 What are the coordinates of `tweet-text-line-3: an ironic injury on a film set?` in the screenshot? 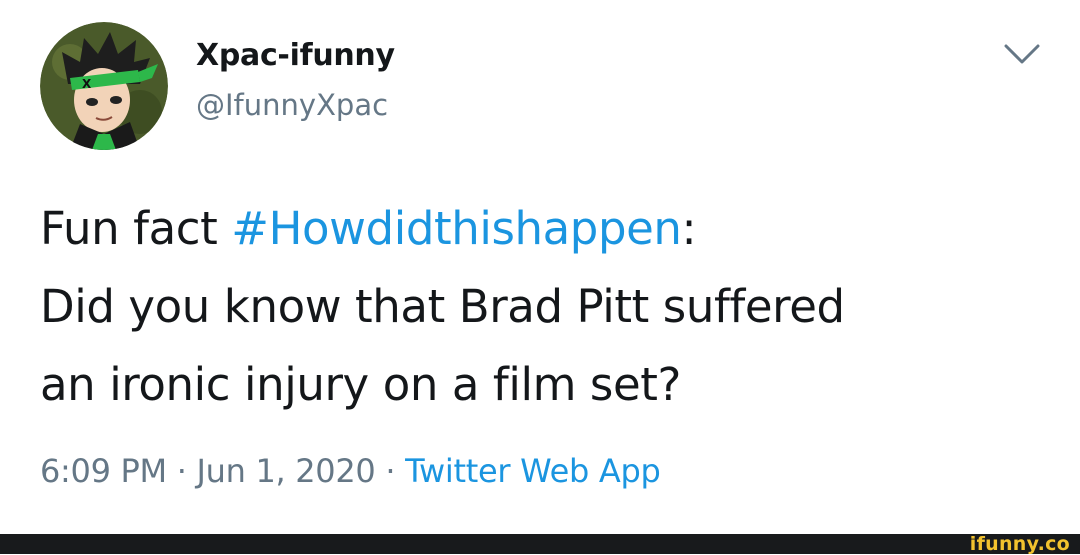 It's located at (360, 384).